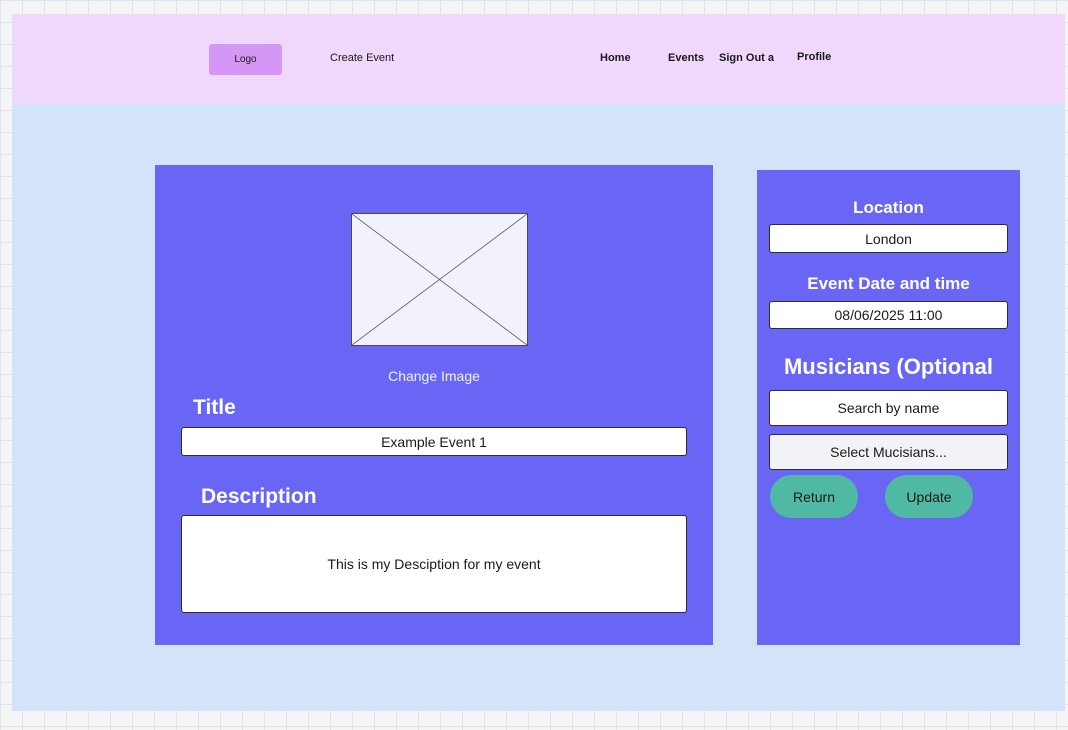 Image resolution: width=1068 pixels, height=730 pixels. I want to click on datetime-label: Event Date and time, so click(888, 283).